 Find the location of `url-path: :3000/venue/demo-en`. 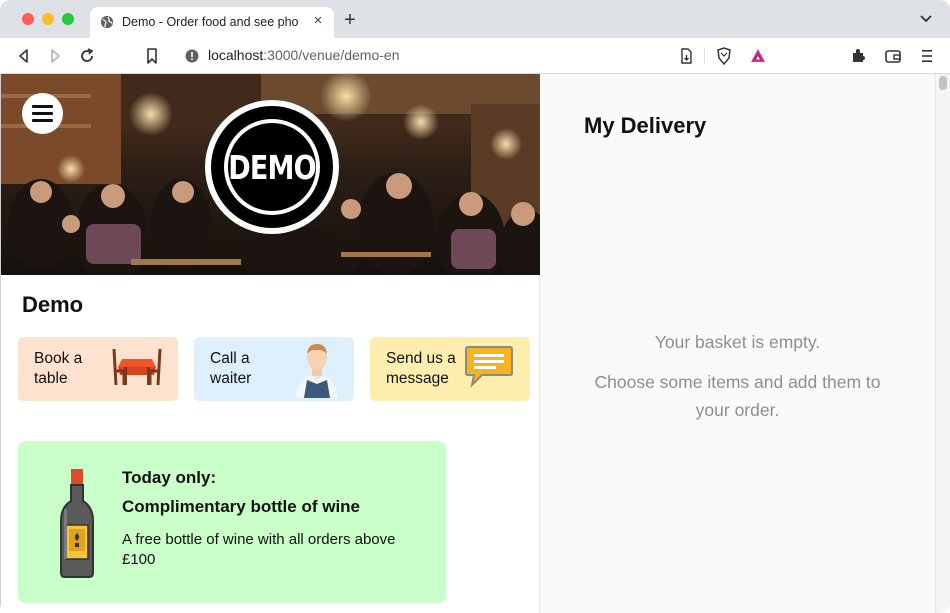

url-path: :3000/venue/demo-en is located at coordinates (331, 55).